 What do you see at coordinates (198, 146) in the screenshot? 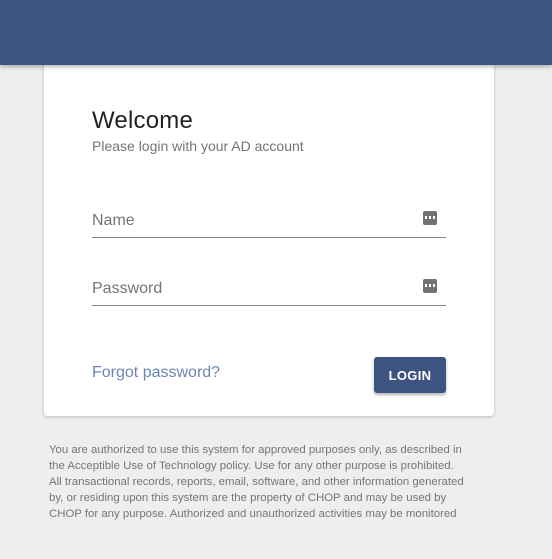
I see `login-subtitle: Please login with your AD account` at bounding box center [198, 146].